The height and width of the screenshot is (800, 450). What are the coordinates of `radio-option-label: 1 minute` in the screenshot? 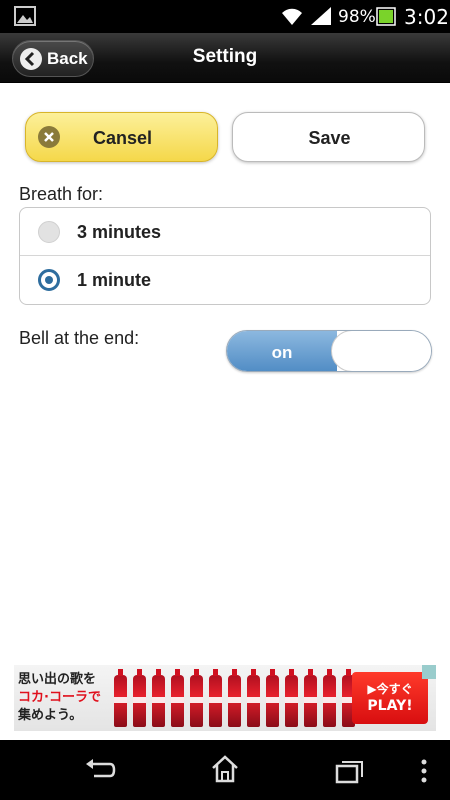 It's located at (114, 280).